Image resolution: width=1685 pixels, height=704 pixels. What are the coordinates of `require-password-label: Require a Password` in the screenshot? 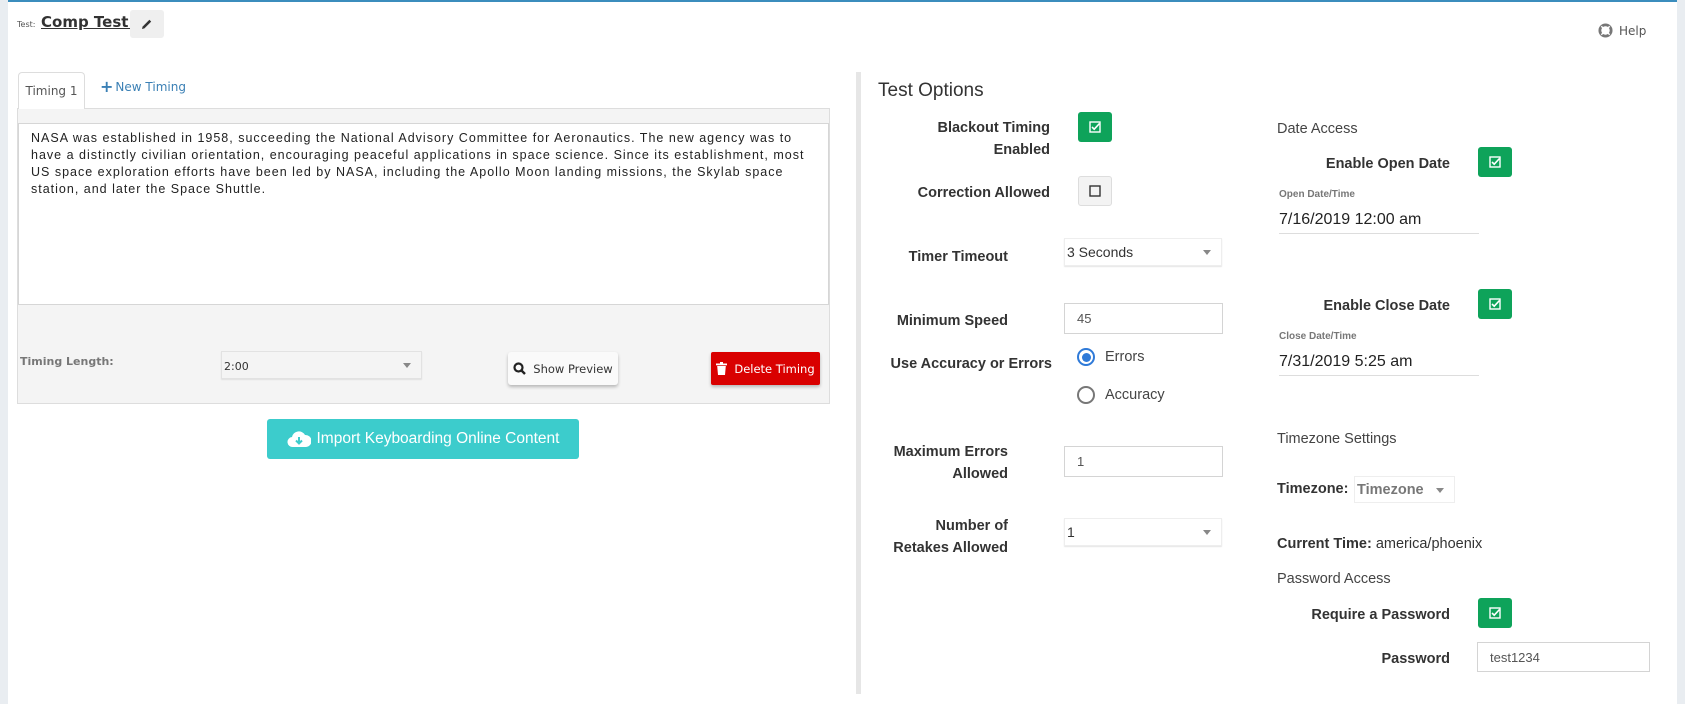 It's located at (1380, 615).